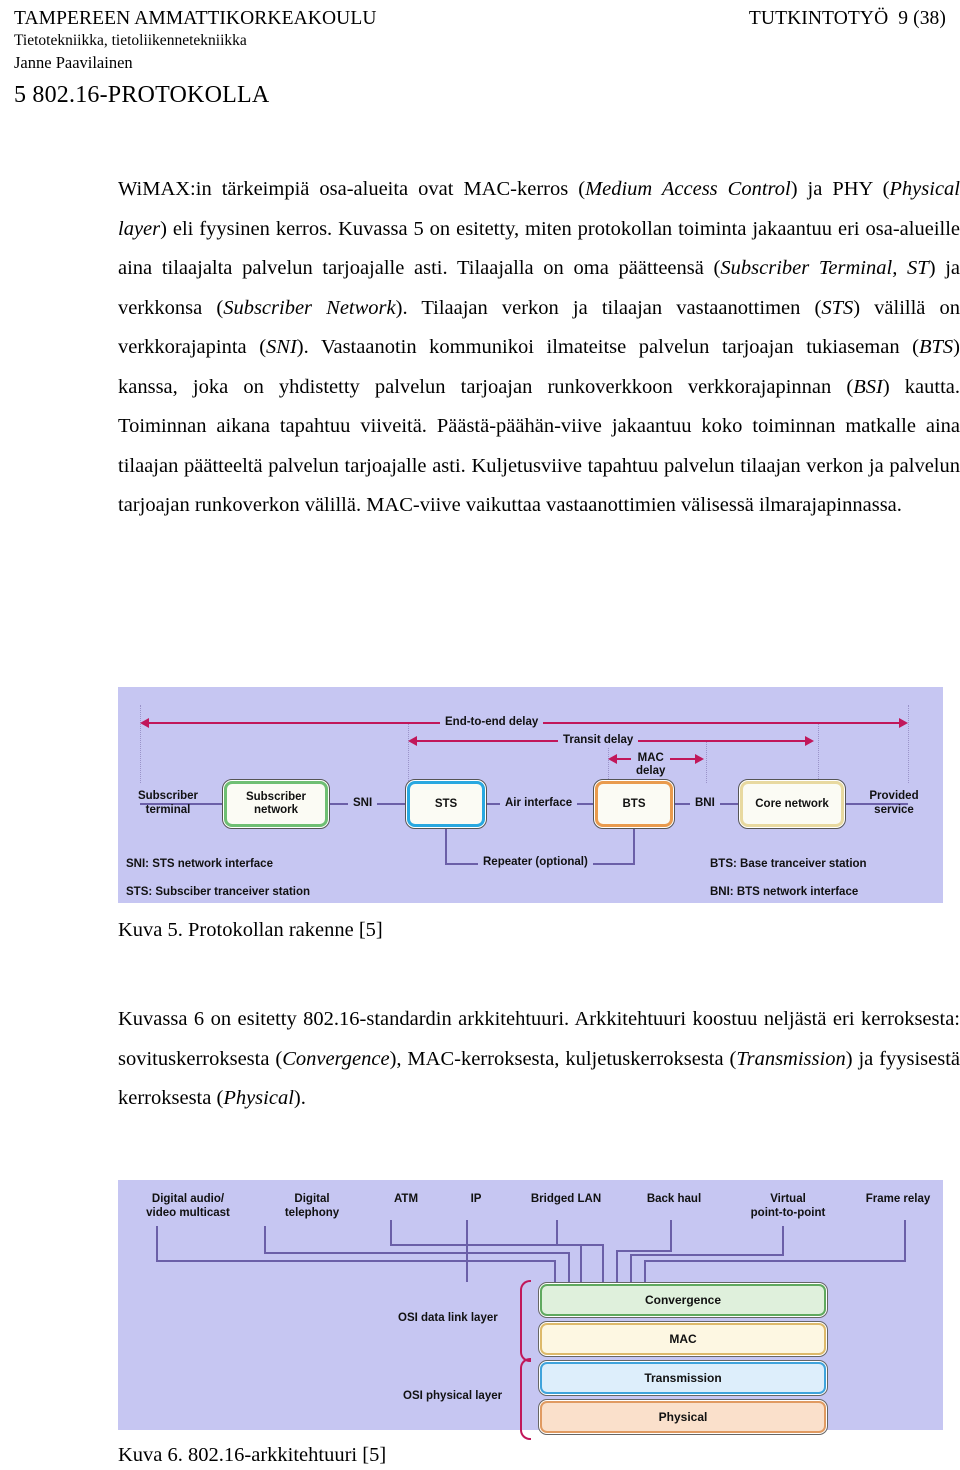 The width and height of the screenshot is (960, 1470). I want to click on service-label-ip: IP, so click(476, 1199).